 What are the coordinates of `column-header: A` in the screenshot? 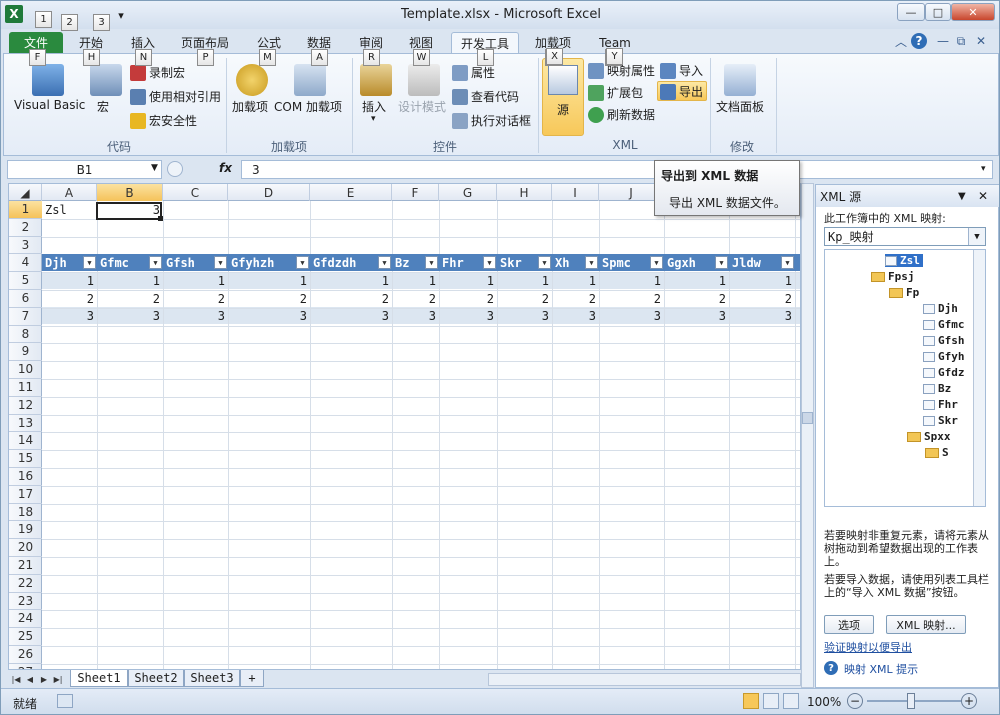 It's located at (69, 192).